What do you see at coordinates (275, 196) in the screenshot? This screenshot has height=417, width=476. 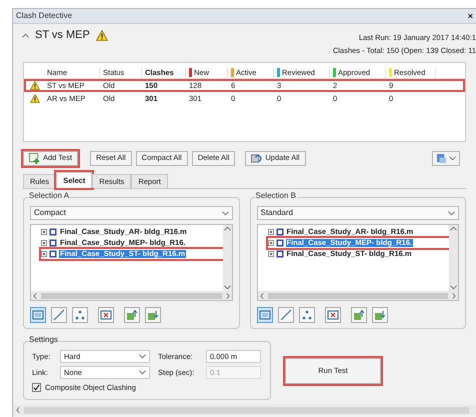 I see `selection-title: Selection B` at bounding box center [275, 196].